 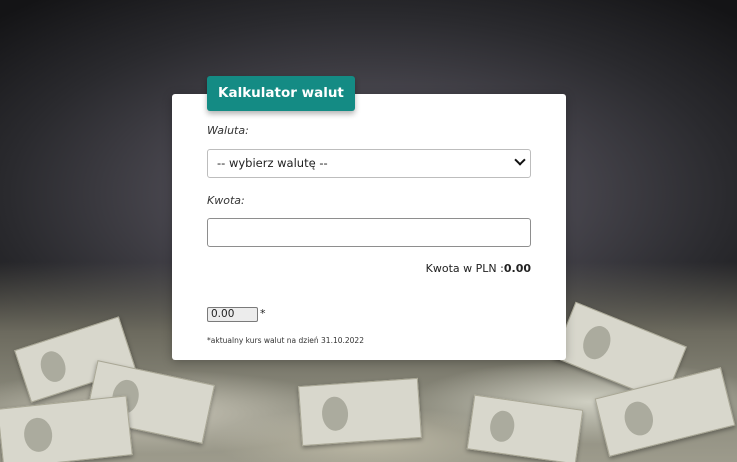 What do you see at coordinates (226, 200) in the screenshot?
I see `amount-label: Kwota:` at bounding box center [226, 200].